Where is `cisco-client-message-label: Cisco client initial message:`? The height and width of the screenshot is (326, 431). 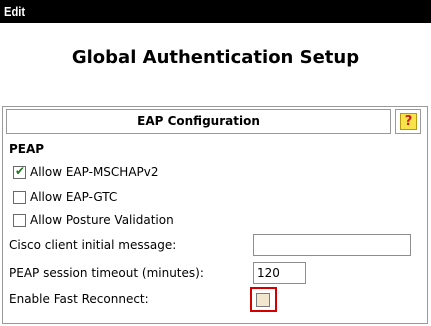 cisco-client-message-label: Cisco client initial message: is located at coordinates (93, 245).